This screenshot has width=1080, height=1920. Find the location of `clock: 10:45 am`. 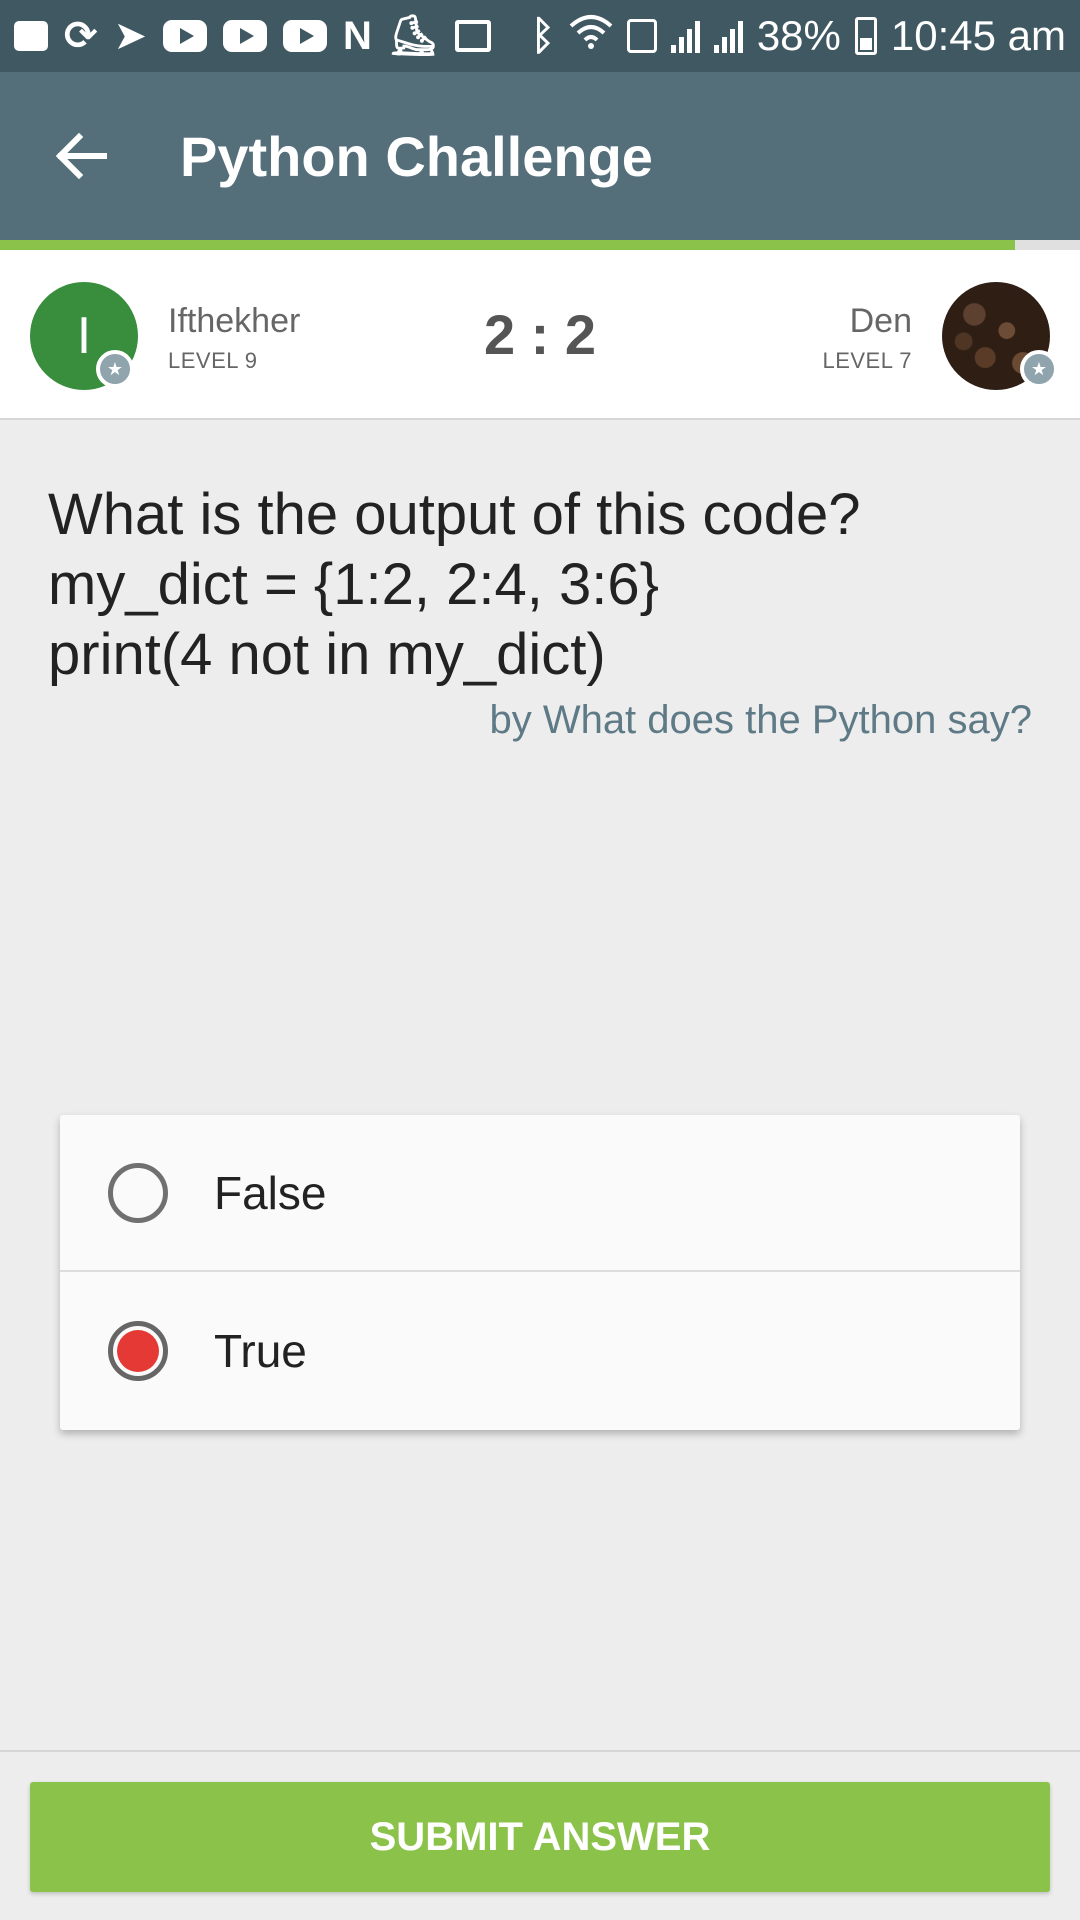

clock: 10:45 am is located at coordinates (978, 35).